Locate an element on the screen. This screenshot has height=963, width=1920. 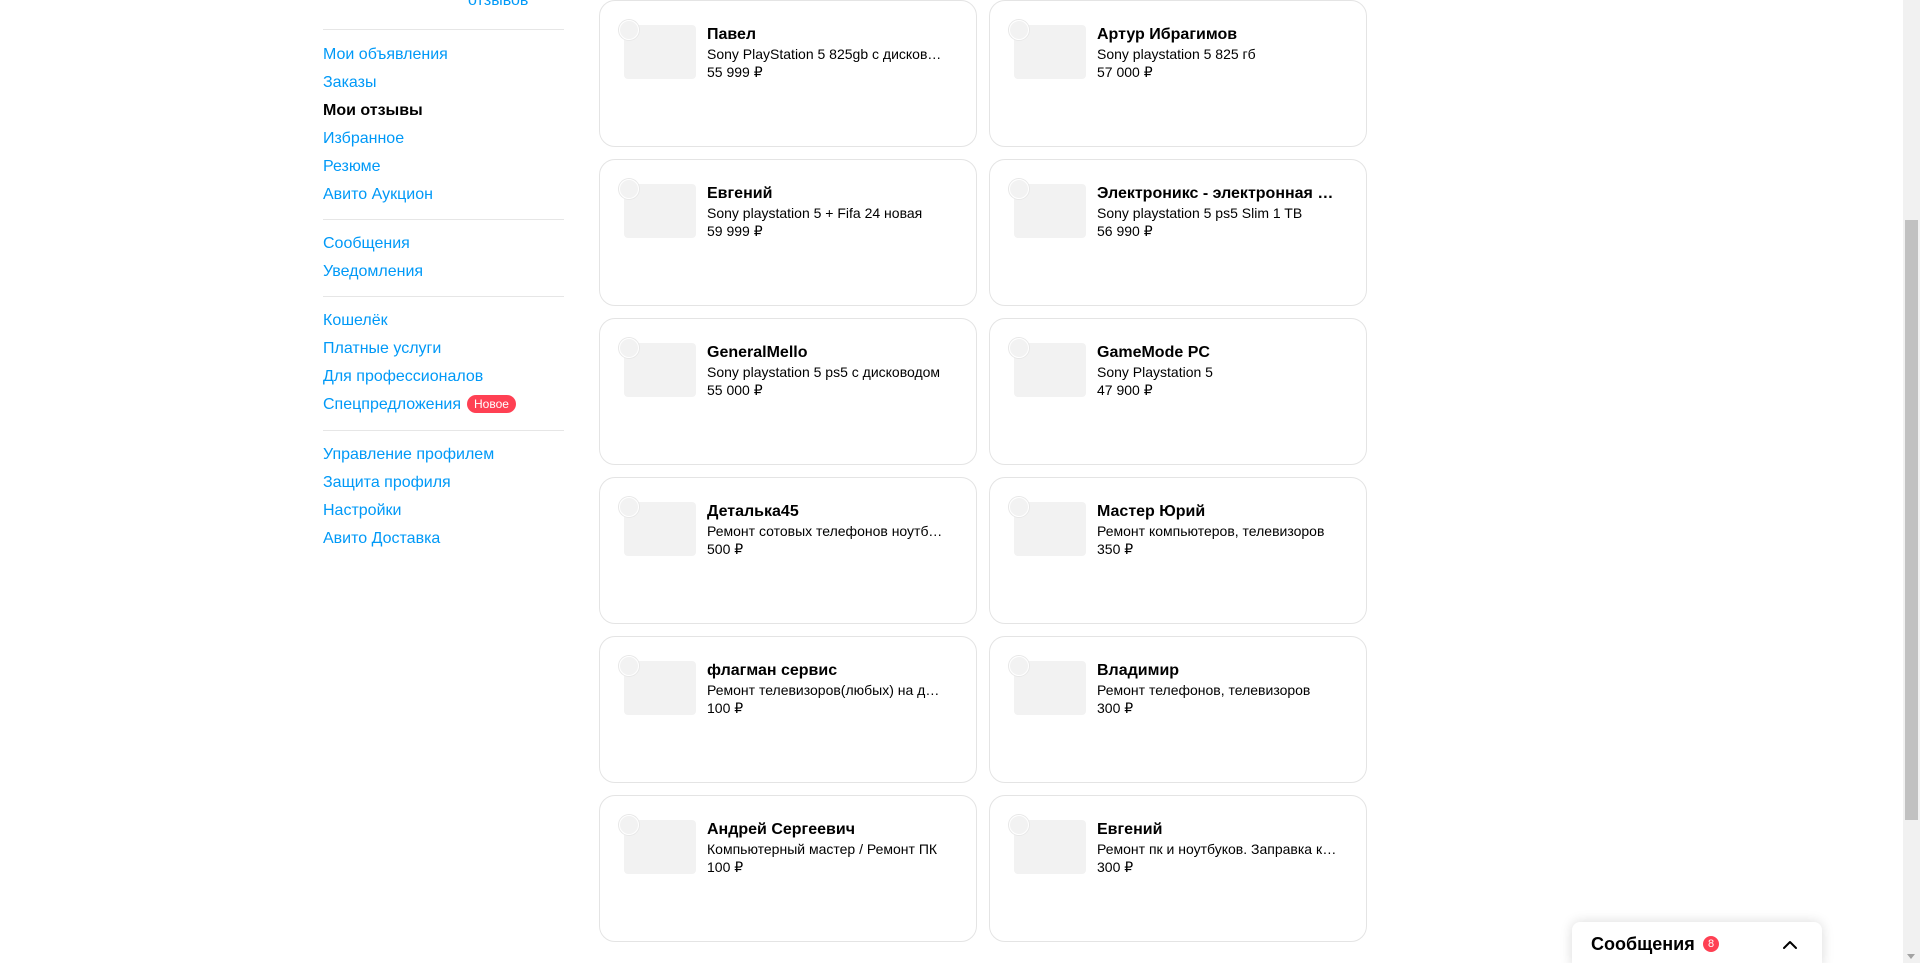
sidebar-item-profile-management: Управление профилем is located at coordinates (443, 455).